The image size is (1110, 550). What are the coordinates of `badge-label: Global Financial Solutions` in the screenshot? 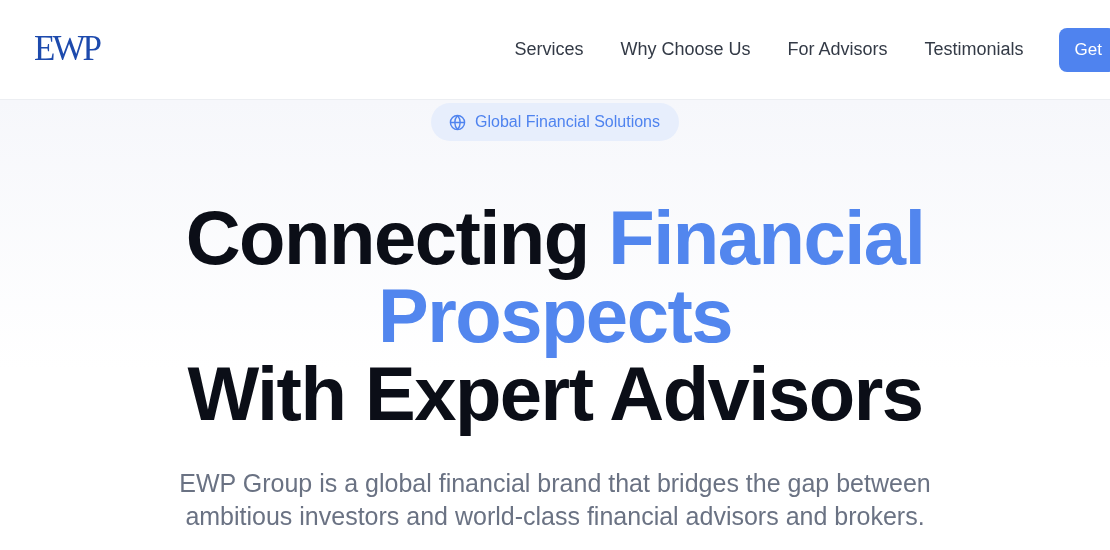 It's located at (567, 122).